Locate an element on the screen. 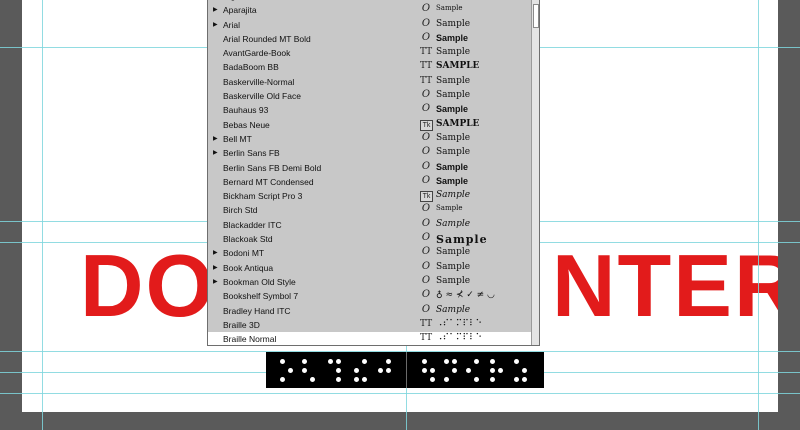  canvas-gutter-right is located at coordinates (789, 215).